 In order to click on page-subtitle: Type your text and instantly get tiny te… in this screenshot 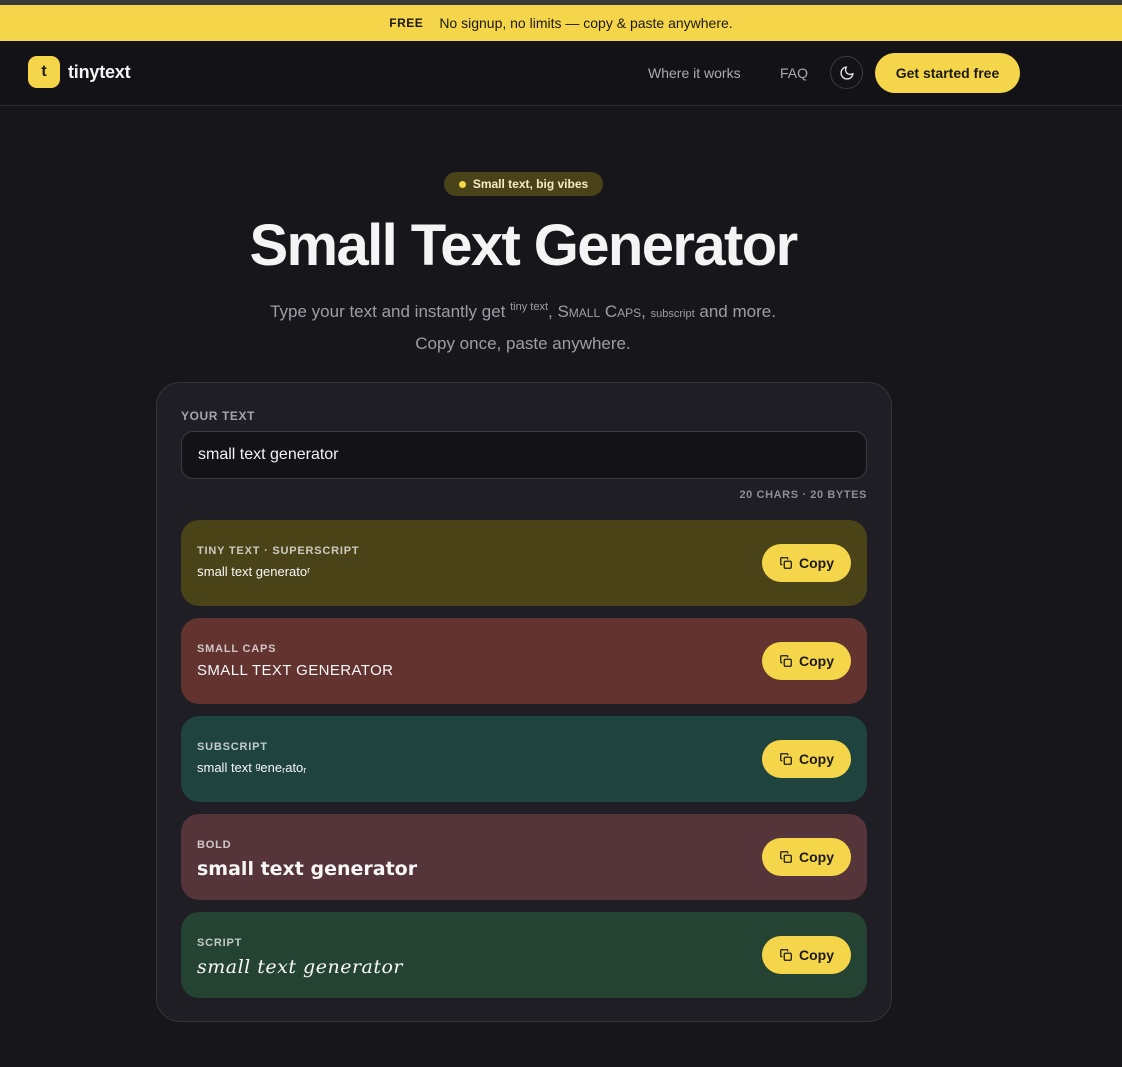, I will do `click(523, 325)`.